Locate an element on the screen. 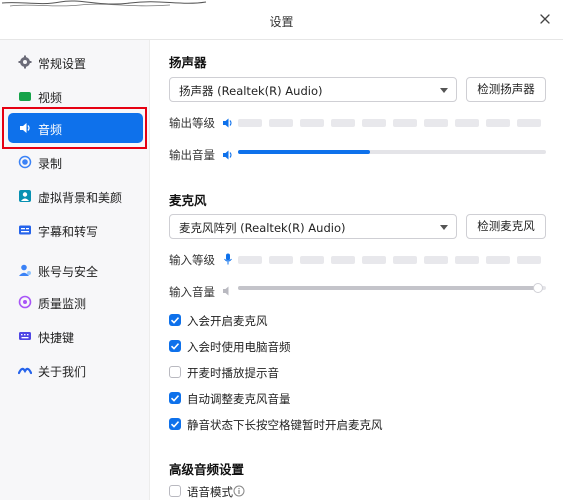 The height and width of the screenshot is (500, 563). input-volume-slider is located at coordinates (392, 288).